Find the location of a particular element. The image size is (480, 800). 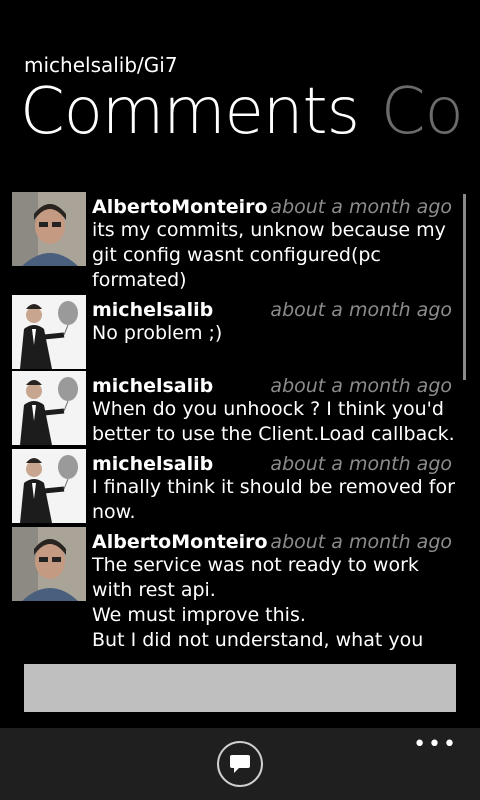

comment-input is located at coordinates (240, 688).